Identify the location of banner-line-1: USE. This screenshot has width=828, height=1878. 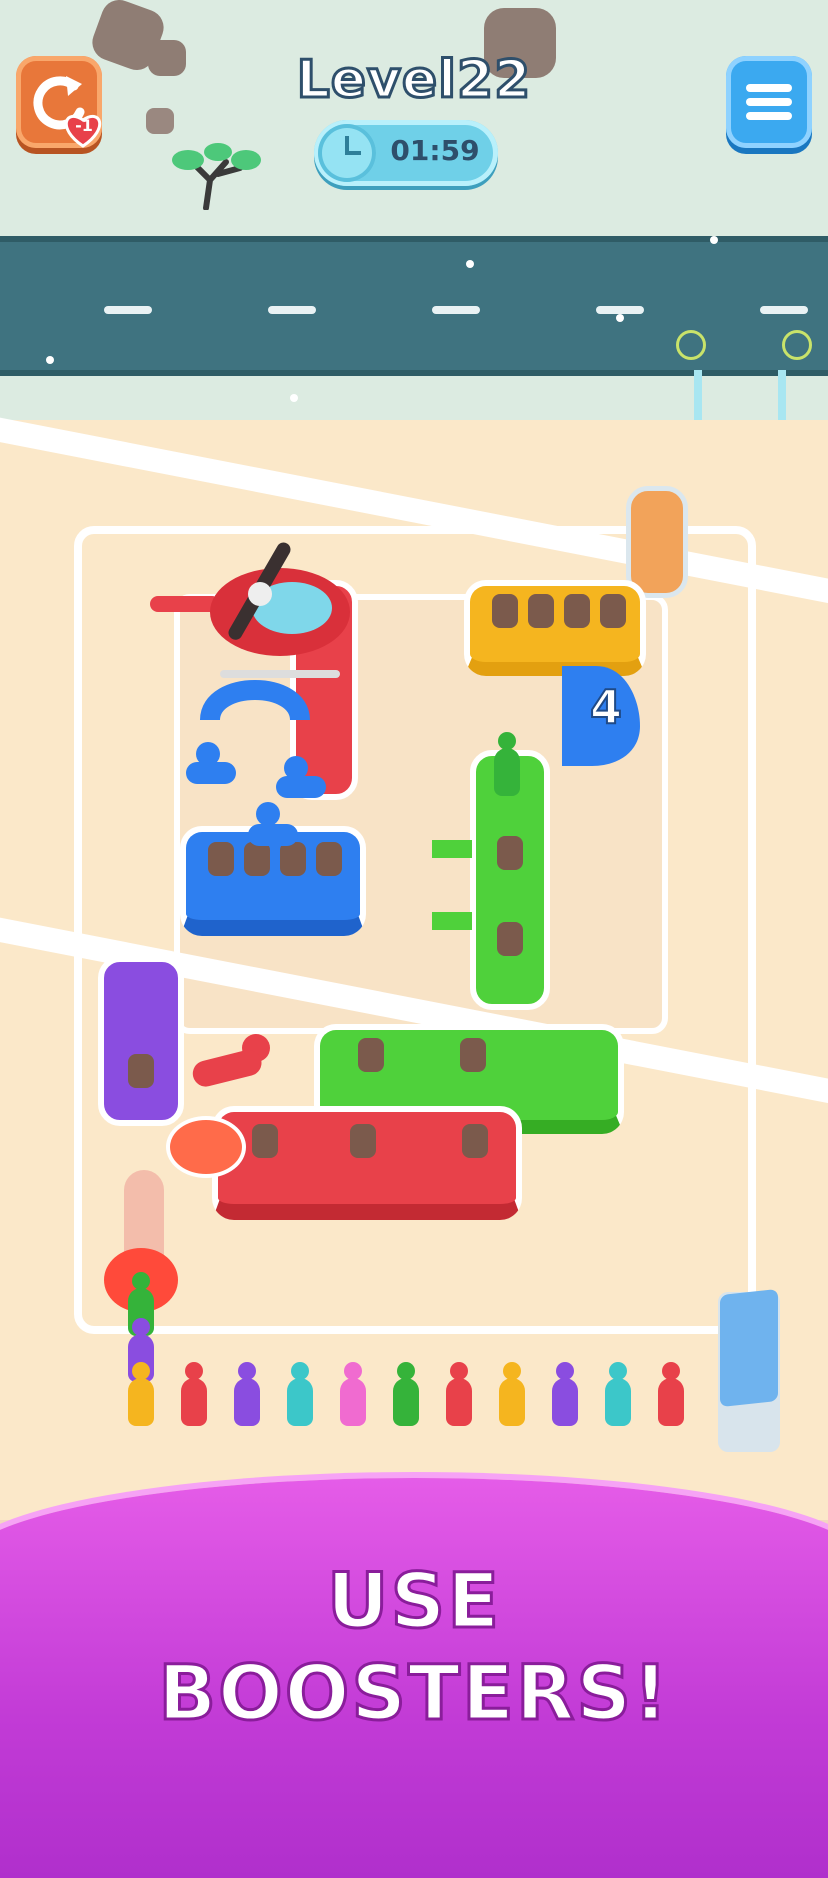
(413, 1601).